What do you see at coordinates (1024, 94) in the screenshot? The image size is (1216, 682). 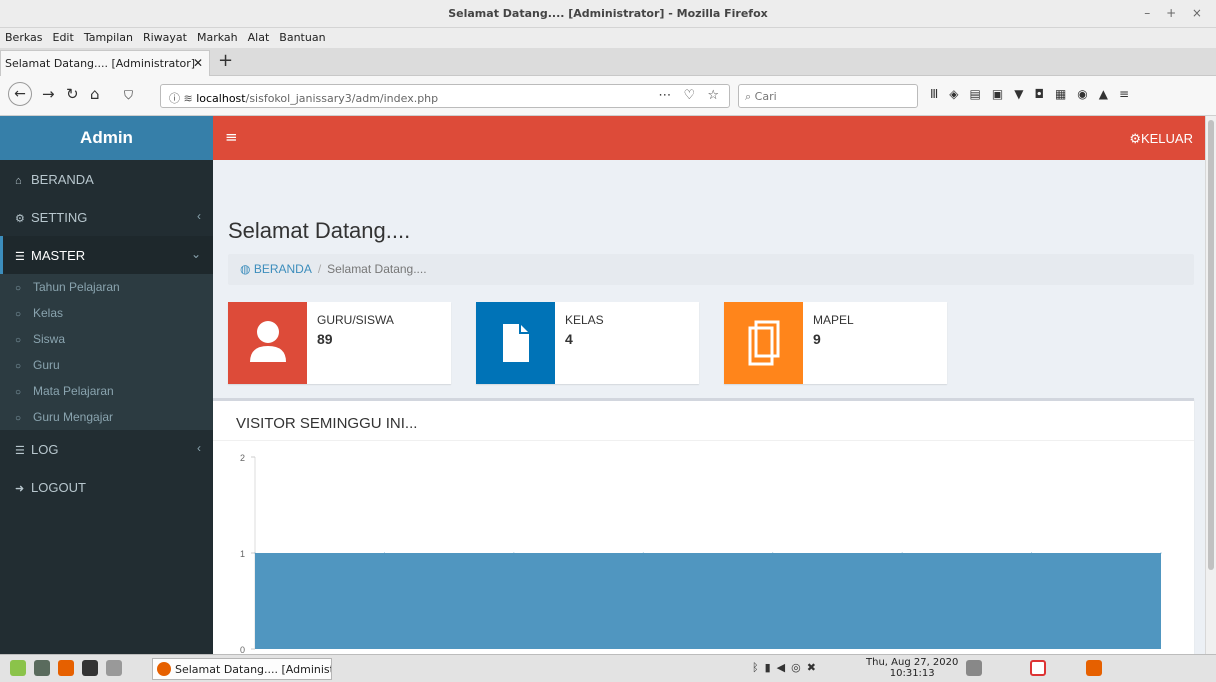 I see `download-icon: ▼` at bounding box center [1024, 94].